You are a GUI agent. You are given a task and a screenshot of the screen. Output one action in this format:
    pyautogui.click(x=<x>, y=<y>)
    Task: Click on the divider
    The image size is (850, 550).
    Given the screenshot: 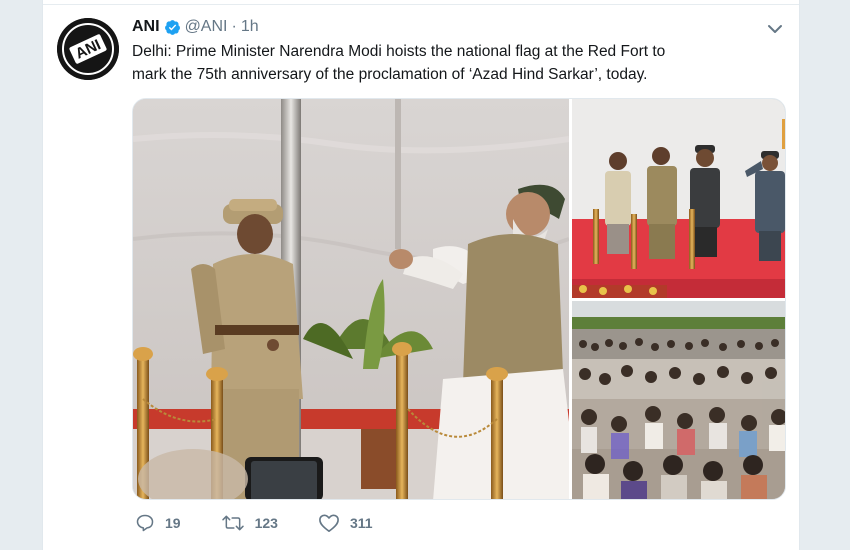 What is the action you would take?
    pyautogui.click(x=421, y=4)
    